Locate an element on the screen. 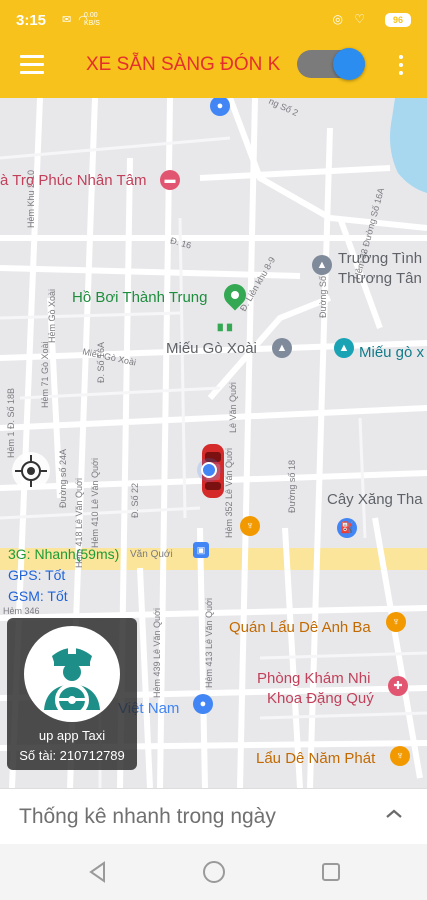 Image resolution: width=427 pixels, height=900 pixels. poi-label: à Trọ Phúc Nhân Tâm is located at coordinates (73, 181).